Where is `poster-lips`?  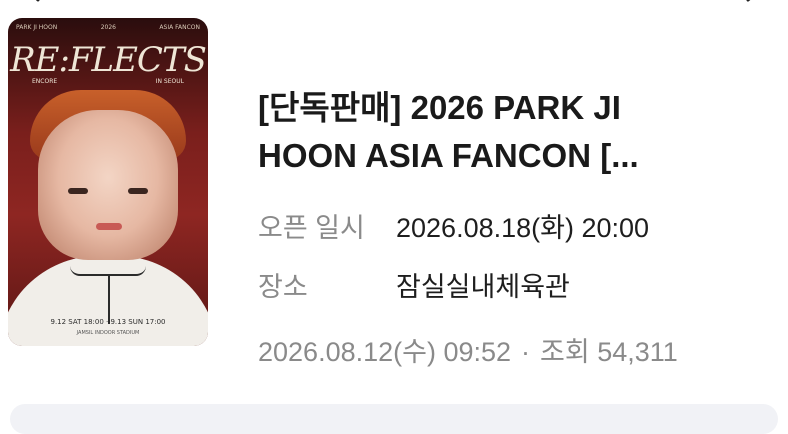 poster-lips is located at coordinates (109, 226).